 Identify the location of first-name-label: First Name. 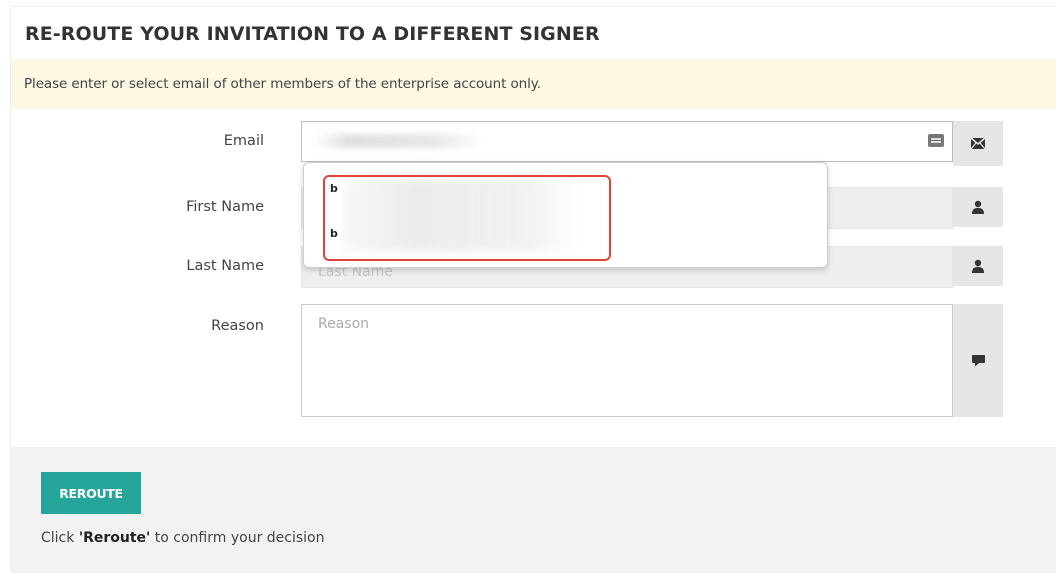
(225, 207).